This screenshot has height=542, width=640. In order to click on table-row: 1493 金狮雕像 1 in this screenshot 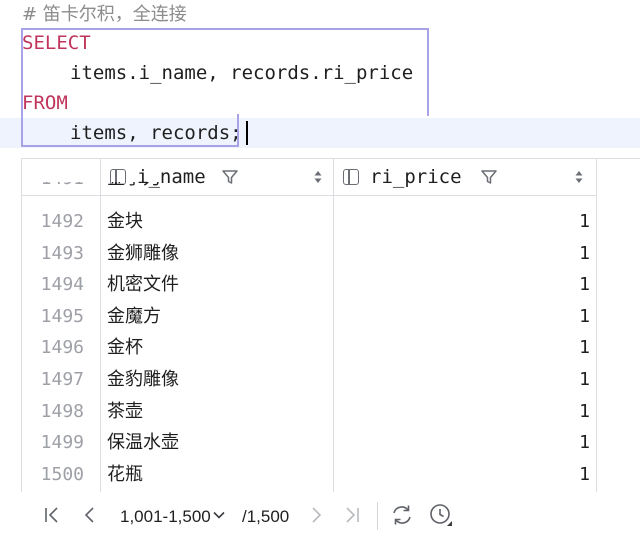, I will do `click(331, 254)`.